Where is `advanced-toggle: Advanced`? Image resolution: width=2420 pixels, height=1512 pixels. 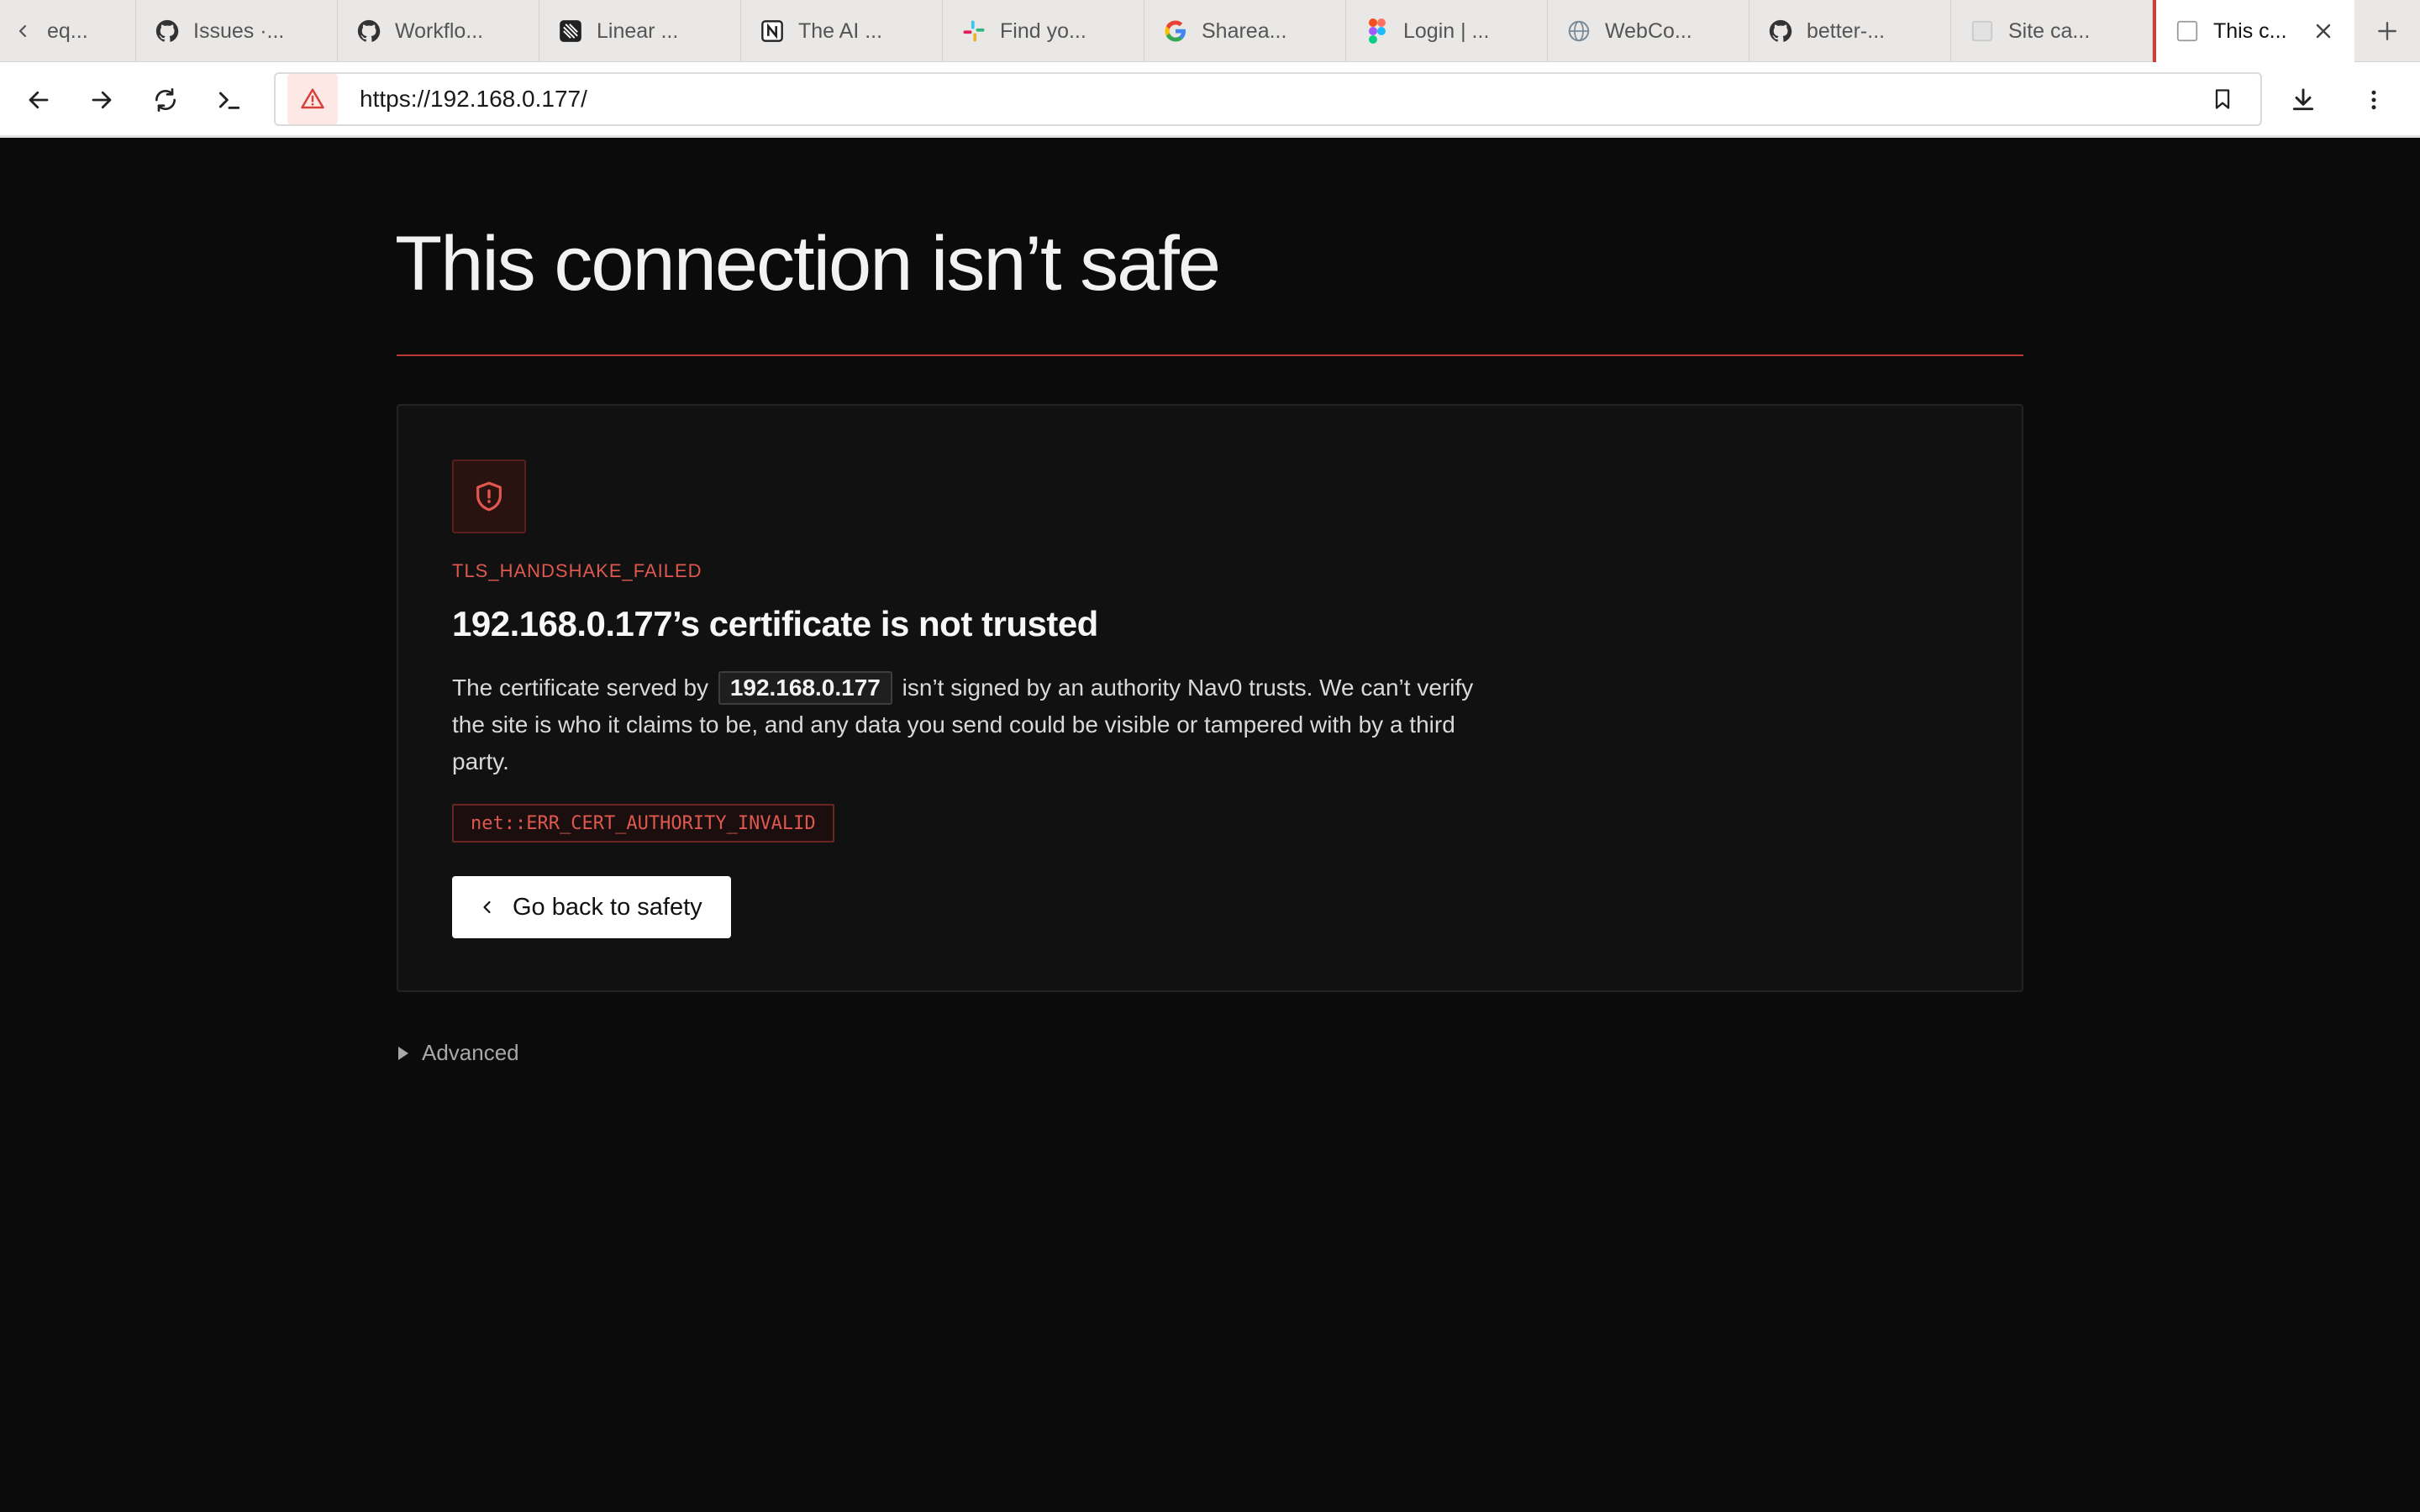
advanced-toggle: Advanced is located at coordinates (458, 1053).